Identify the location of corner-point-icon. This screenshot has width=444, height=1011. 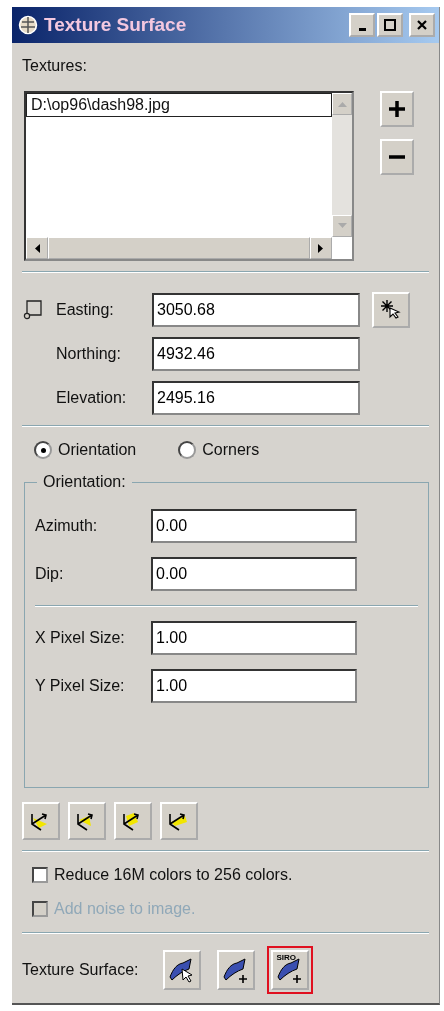
(33, 310).